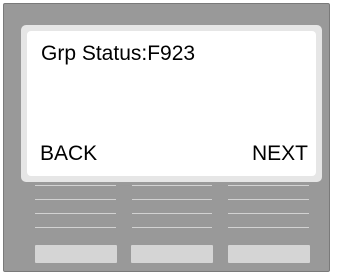 The height and width of the screenshot is (275, 338). I want to click on display-line-1: Grp Status:F923, so click(118, 53).